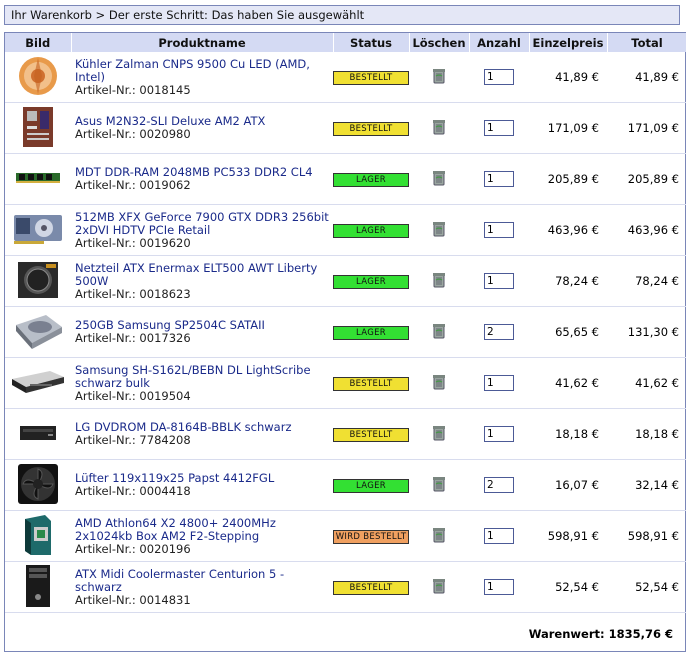 Image resolution: width=686 pixels, height=652 pixels. What do you see at coordinates (133, 440) in the screenshot?
I see `article-number: Artikel-Nr.: 7784208` at bounding box center [133, 440].